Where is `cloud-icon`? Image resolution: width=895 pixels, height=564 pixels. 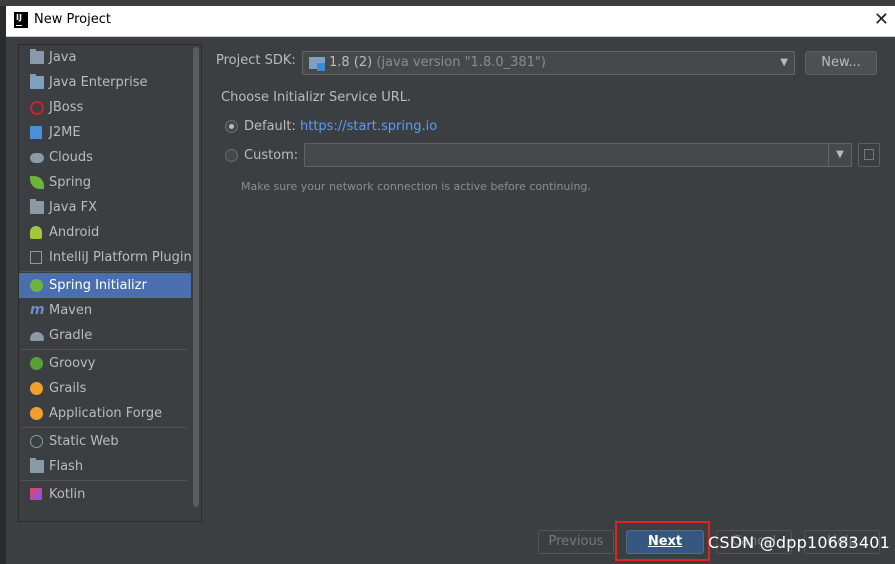 cloud-icon is located at coordinates (37, 158).